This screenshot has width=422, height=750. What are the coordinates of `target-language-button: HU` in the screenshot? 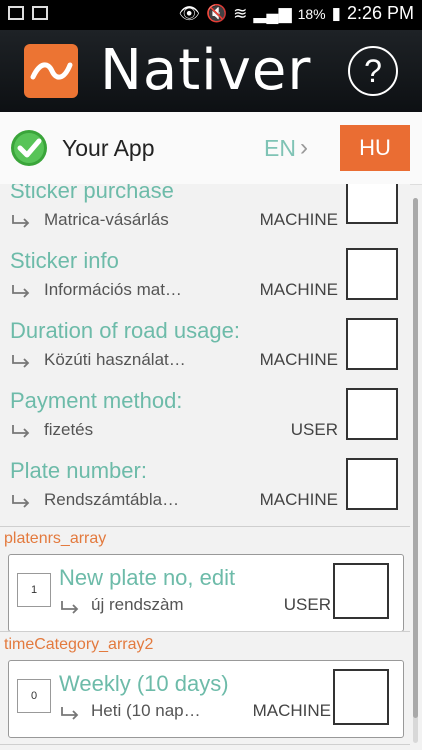 It's located at (375, 148).